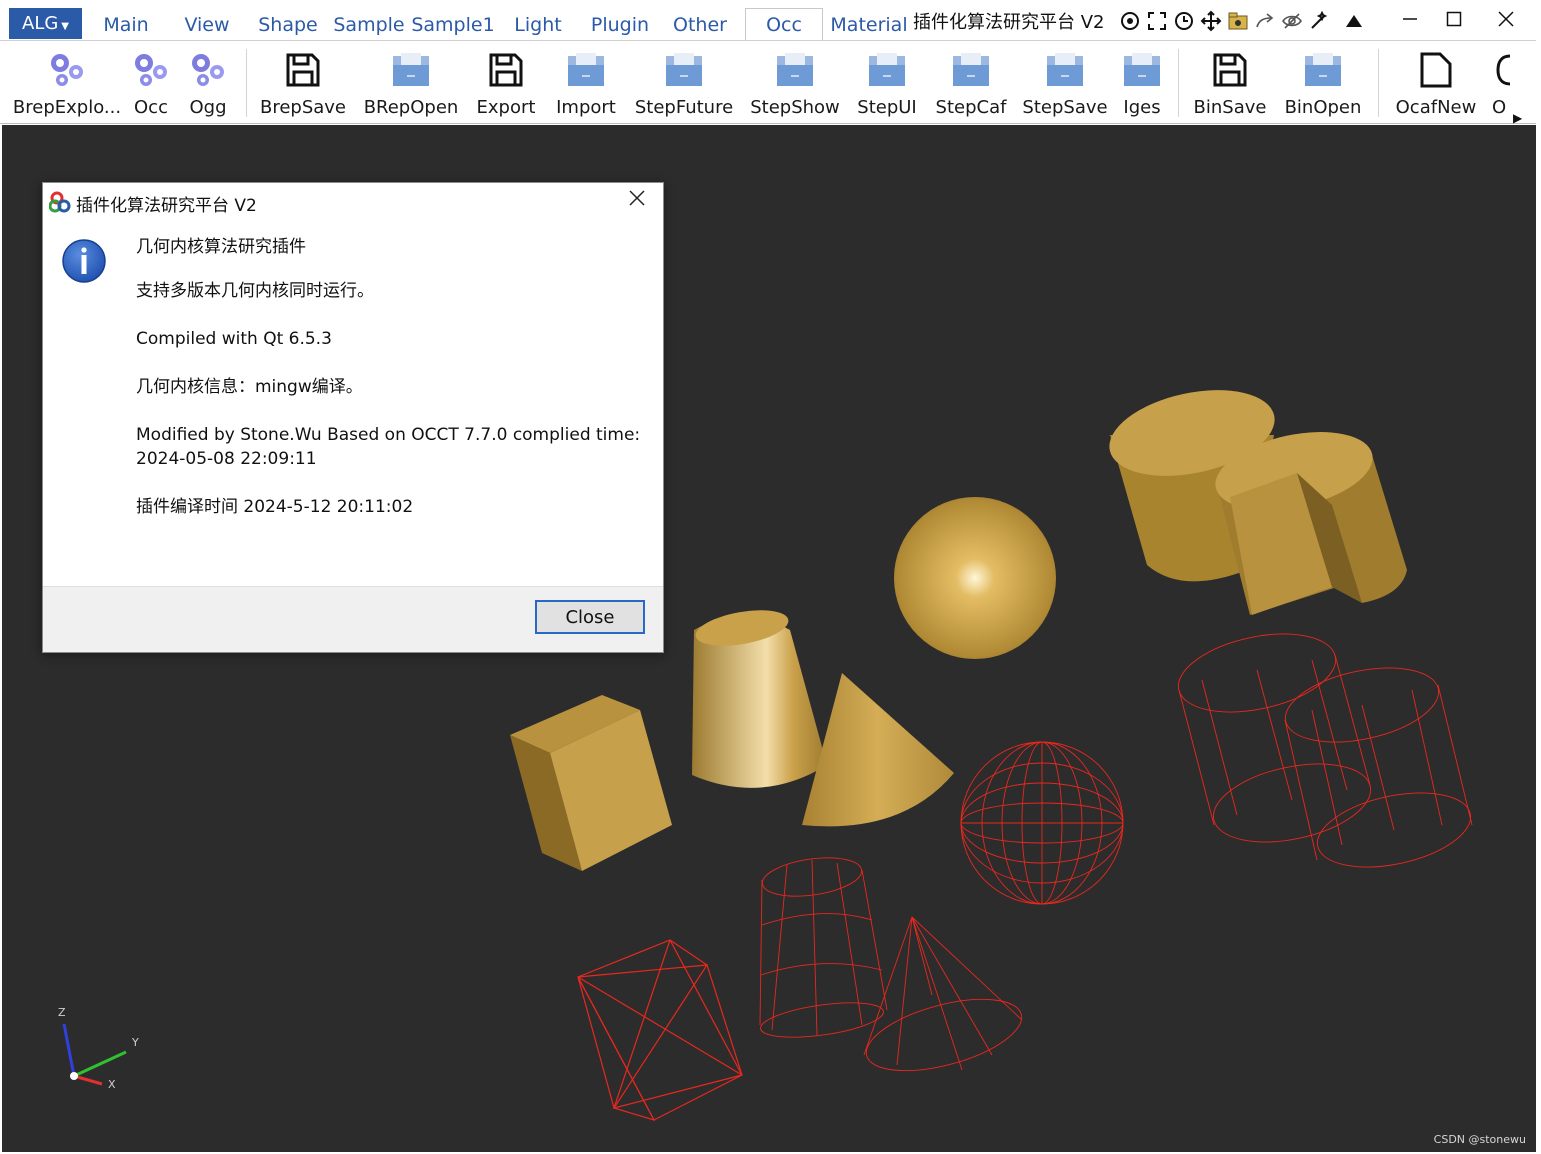  I want to click on tab-label: Plugin, so click(620, 25).